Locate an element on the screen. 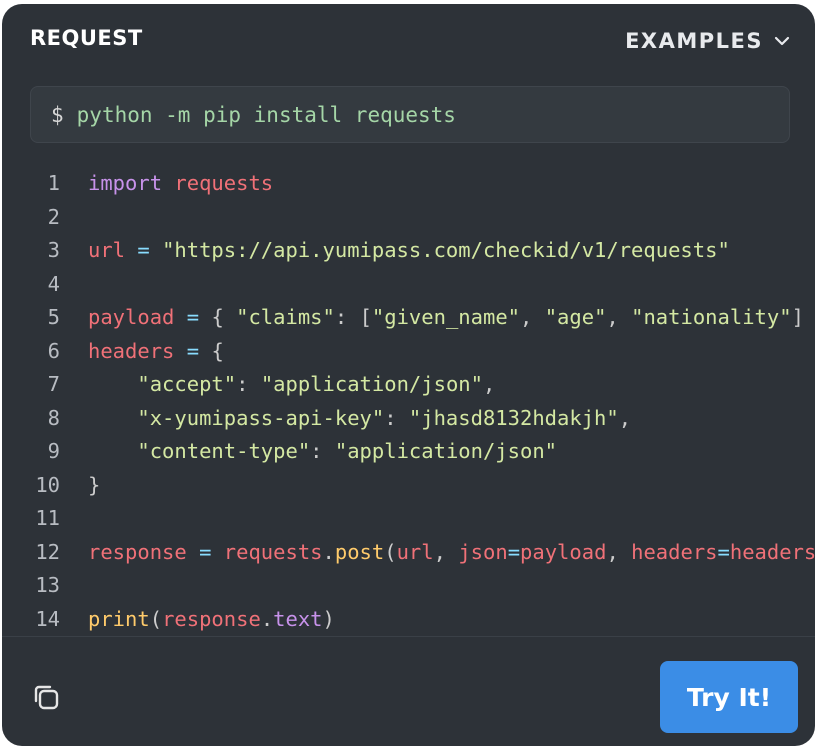 The image size is (817, 750). code-text: headers = { is located at coordinates (156, 350).